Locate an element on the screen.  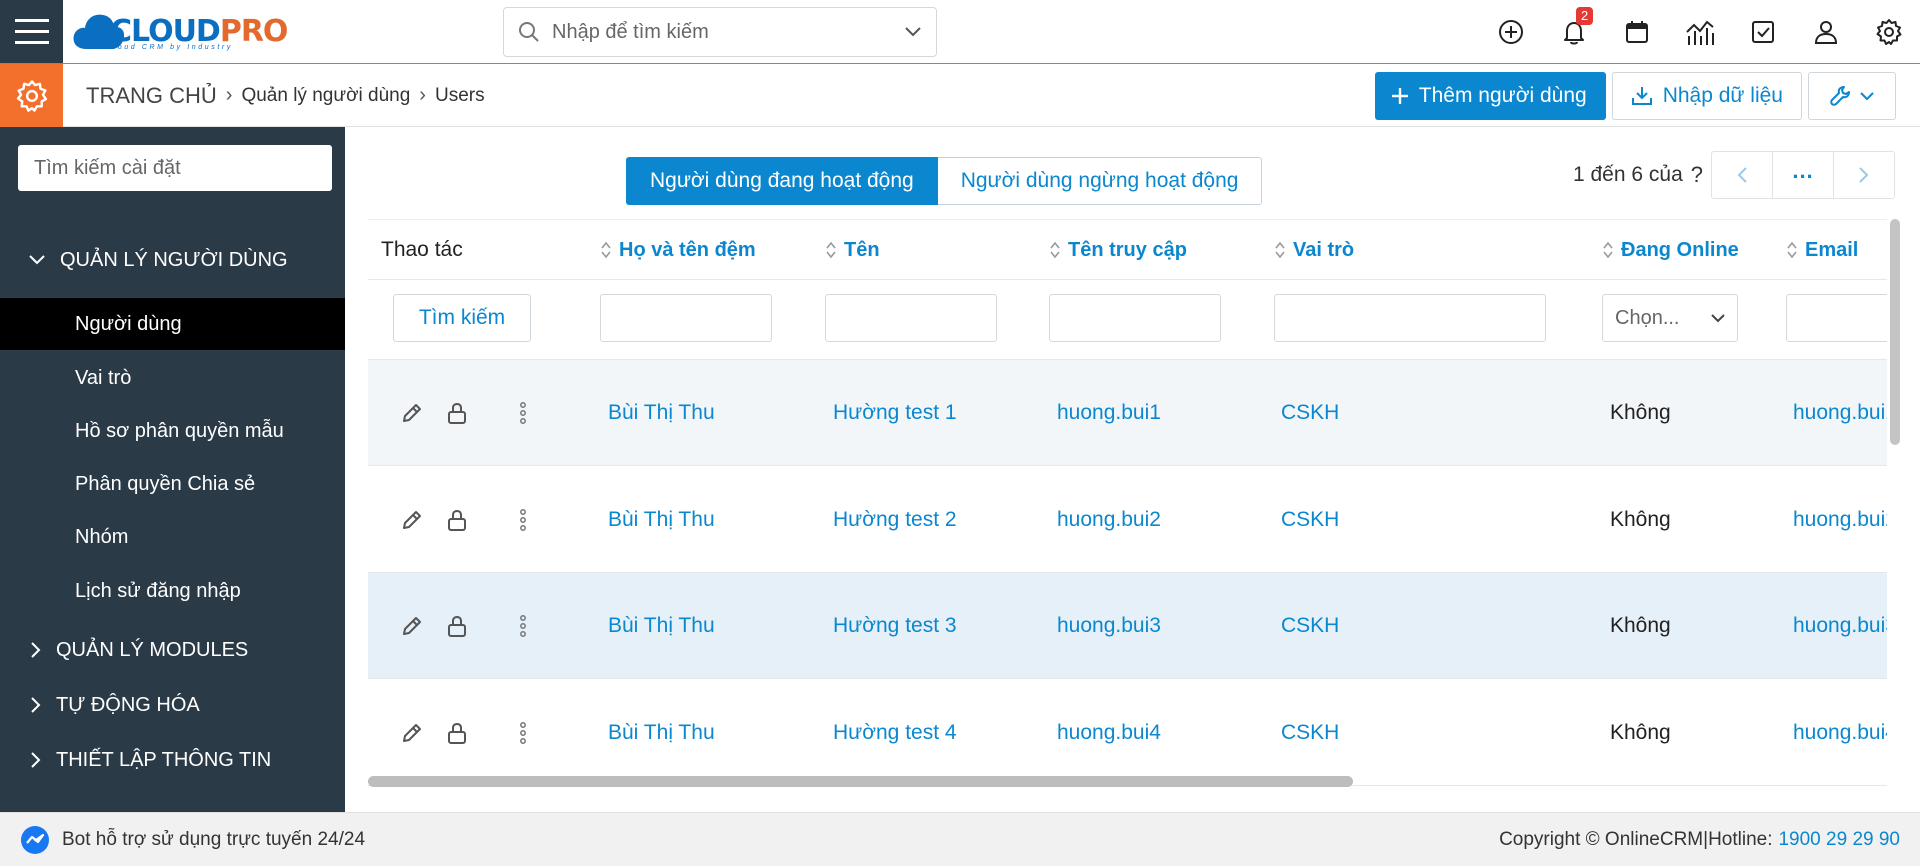
cell-first-name: Hường test 1 is located at coordinates (895, 413).